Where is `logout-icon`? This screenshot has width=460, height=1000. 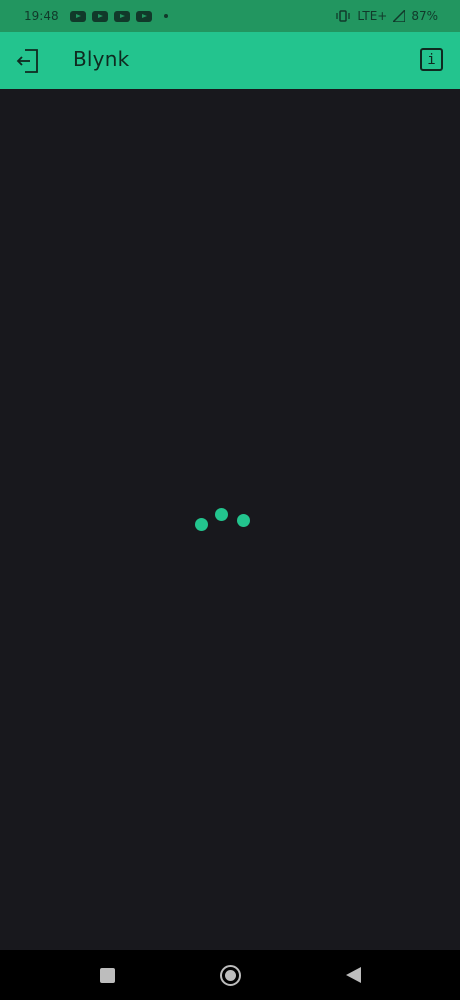
logout-icon is located at coordinates (28, 61).